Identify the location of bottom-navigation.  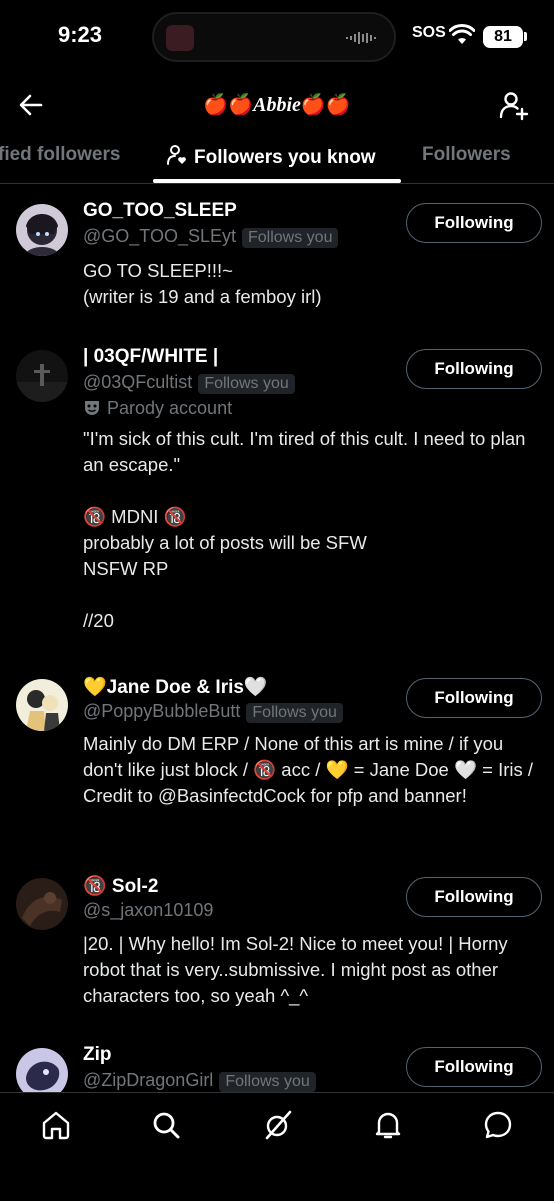
(277, 1146).